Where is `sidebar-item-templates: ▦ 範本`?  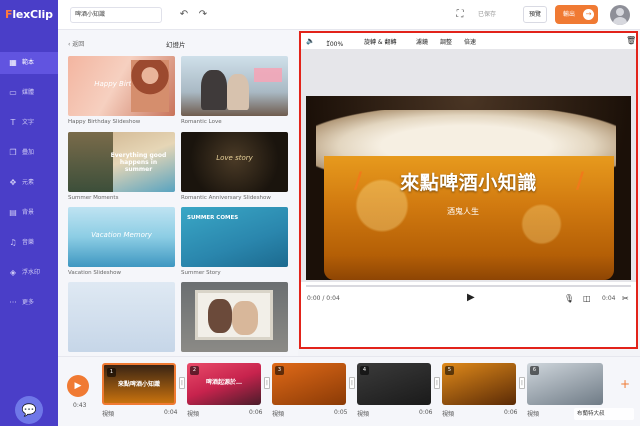
sidebar-item-templates: ▦ 範本 is located at coordinates (29, 63).